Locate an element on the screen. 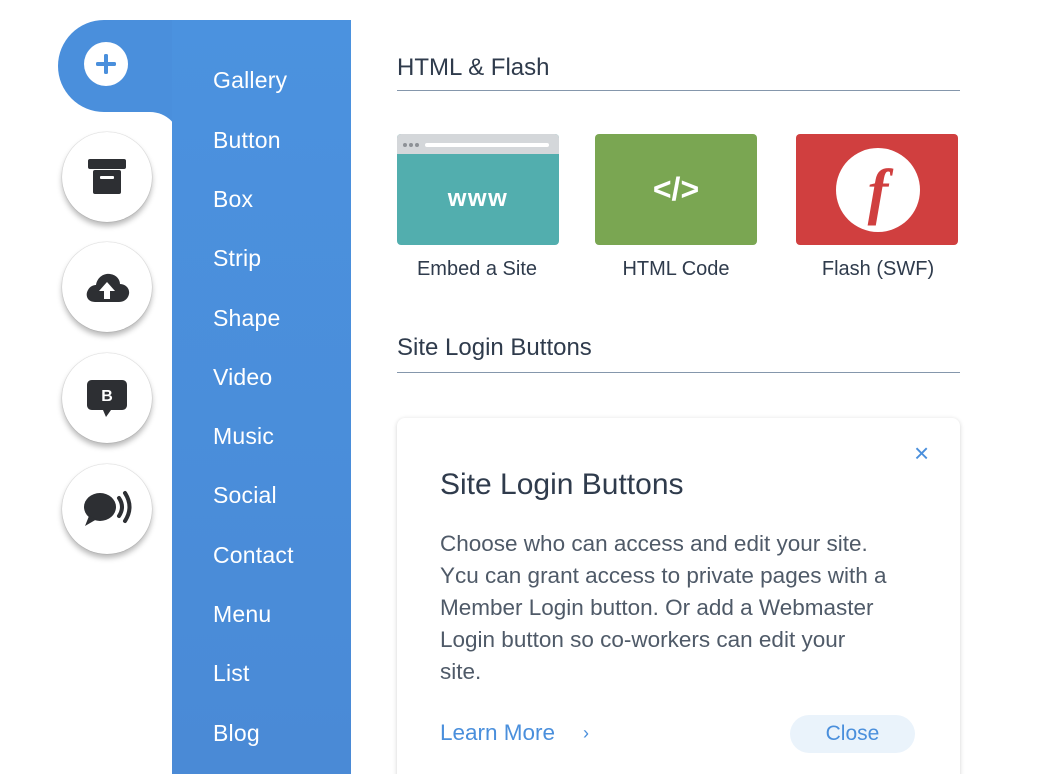 Image resolution: width=1038 pixels, height=774 pixels. upload-button is located at coordinates (107, 287).